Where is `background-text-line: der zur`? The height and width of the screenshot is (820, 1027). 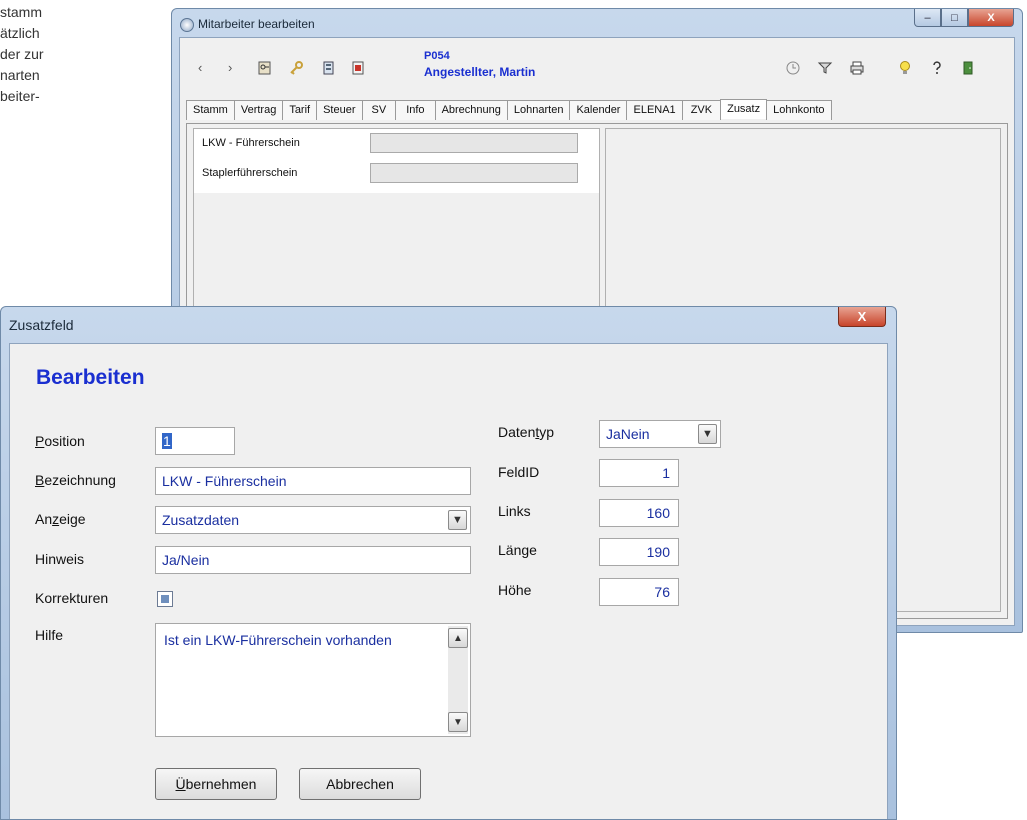
background-text-line: der zur is located at coordinates (22, 54).